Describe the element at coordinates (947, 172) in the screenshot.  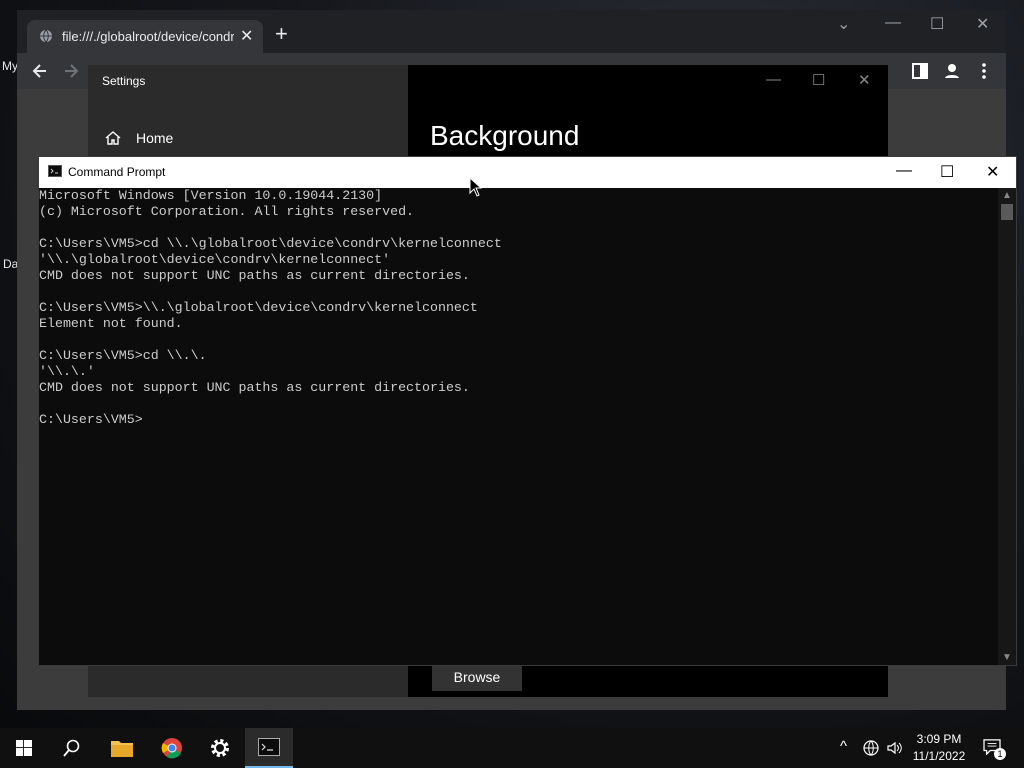
I see `cmd-maximize-button: ☐` at that location.